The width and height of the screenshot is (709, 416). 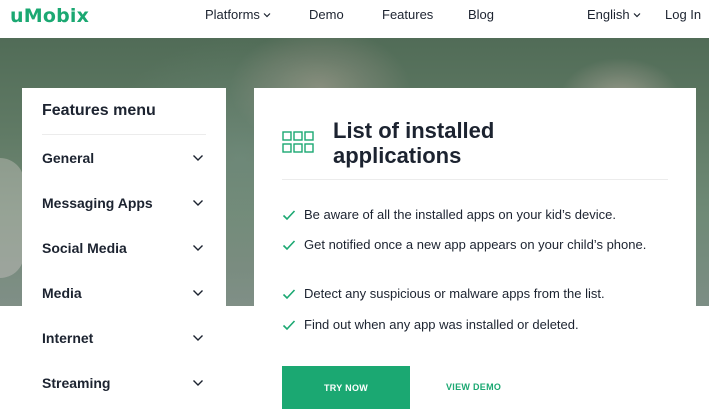 I want to click on view-demo-link: VIEW DEMO, so click(x=473, y=387).